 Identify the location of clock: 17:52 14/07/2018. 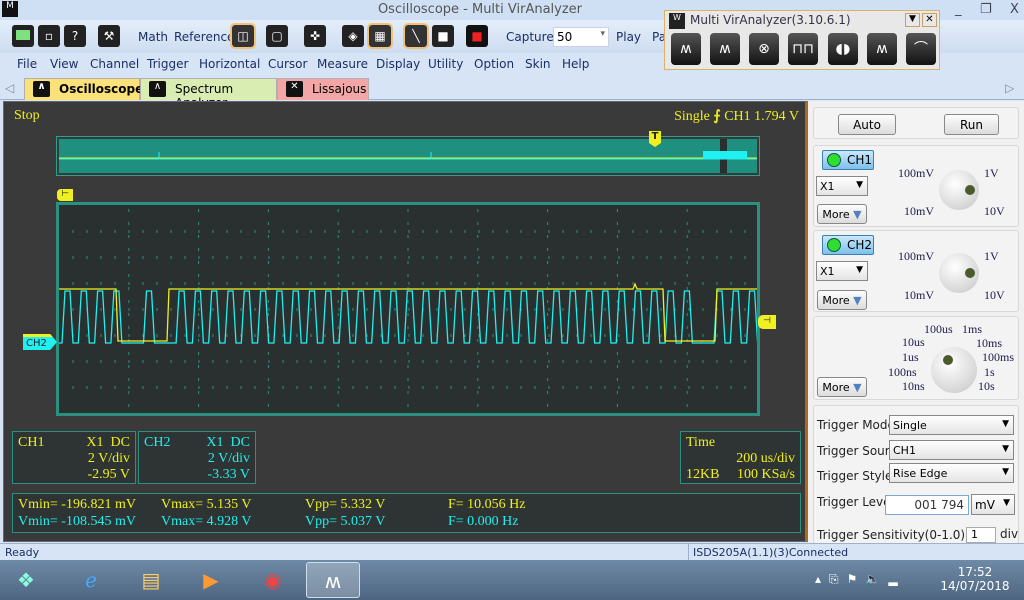
(975, 579).